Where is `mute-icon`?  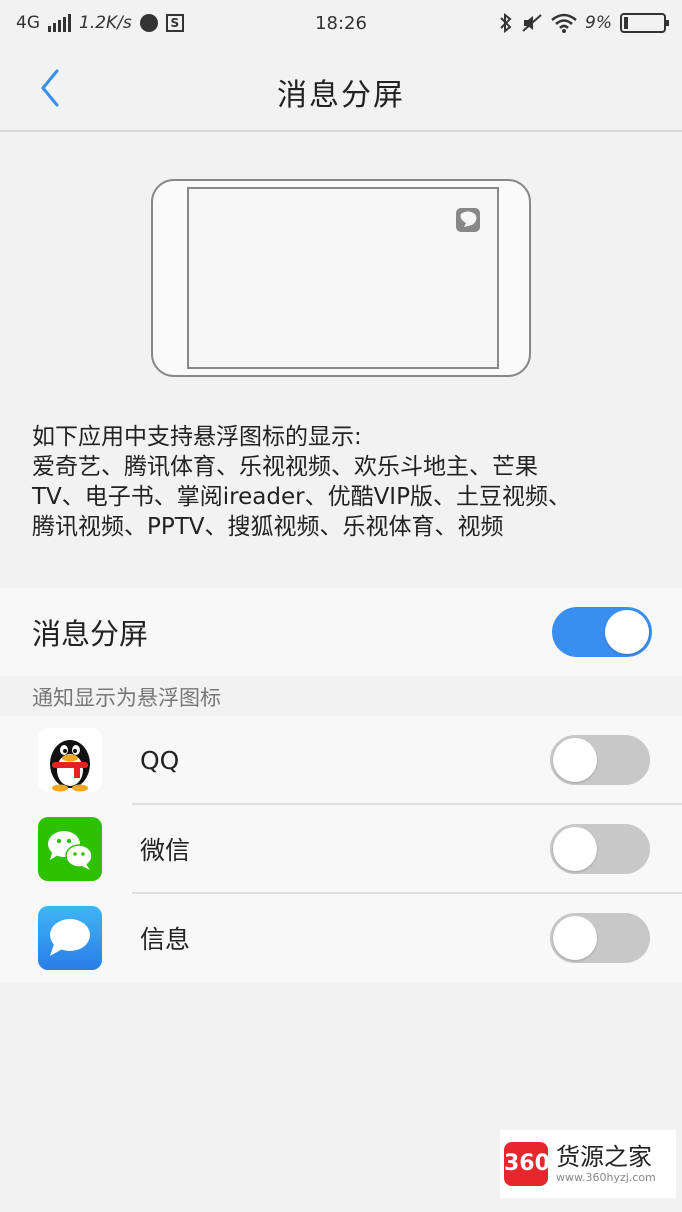
mute-icon is located at coordinates (532, 23).